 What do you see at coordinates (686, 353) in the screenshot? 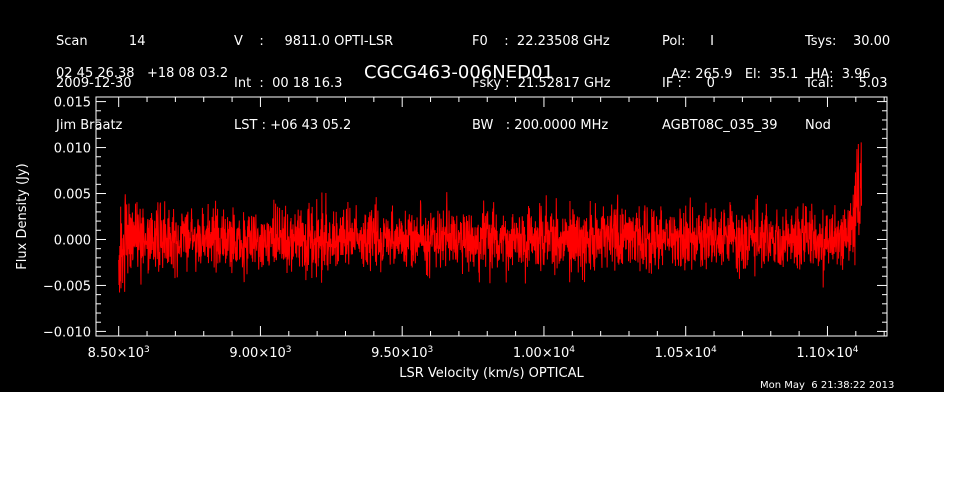
I see `x-tick-label: 1.05×104` at bounding box center [686, 353].